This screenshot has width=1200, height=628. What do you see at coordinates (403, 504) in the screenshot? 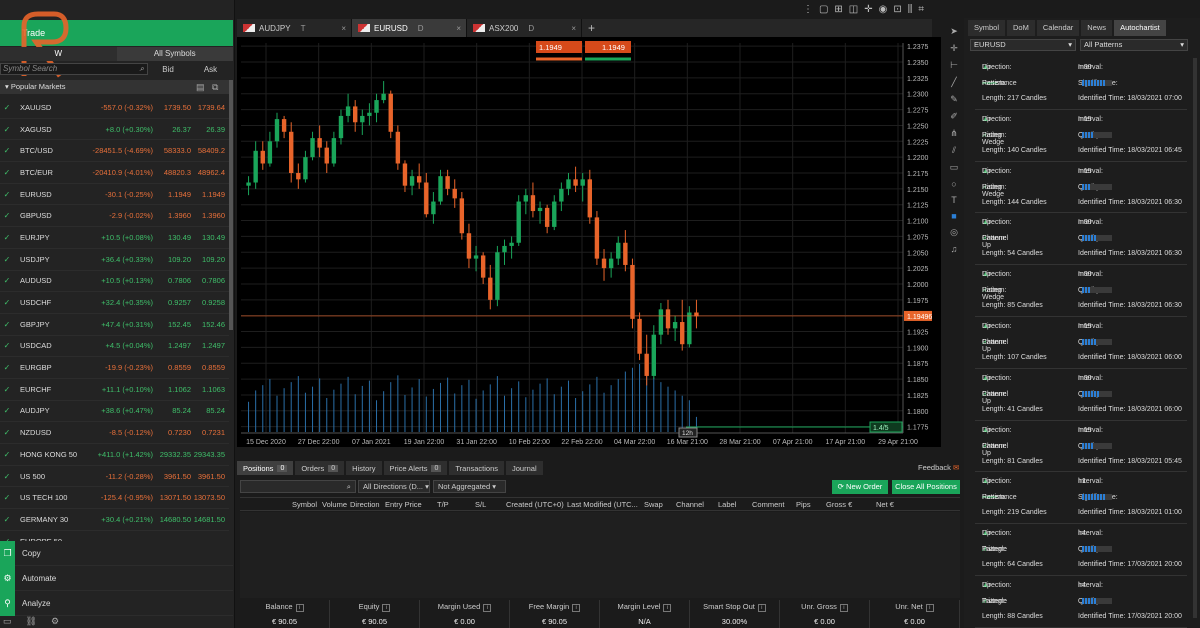
I see `column-header: Entry Price` at bounding box center [403, 504].